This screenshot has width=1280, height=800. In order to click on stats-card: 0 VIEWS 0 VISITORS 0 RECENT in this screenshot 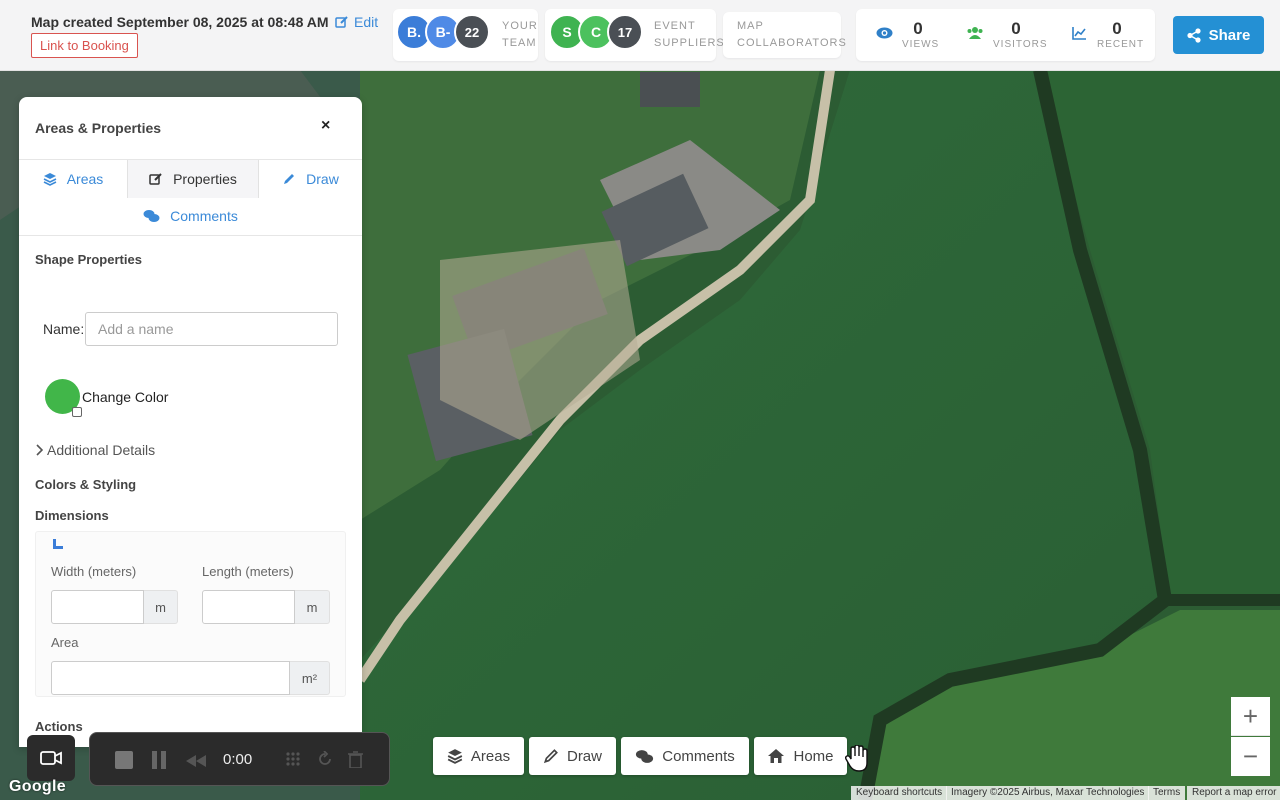, I will do `click(1005, 35)`.